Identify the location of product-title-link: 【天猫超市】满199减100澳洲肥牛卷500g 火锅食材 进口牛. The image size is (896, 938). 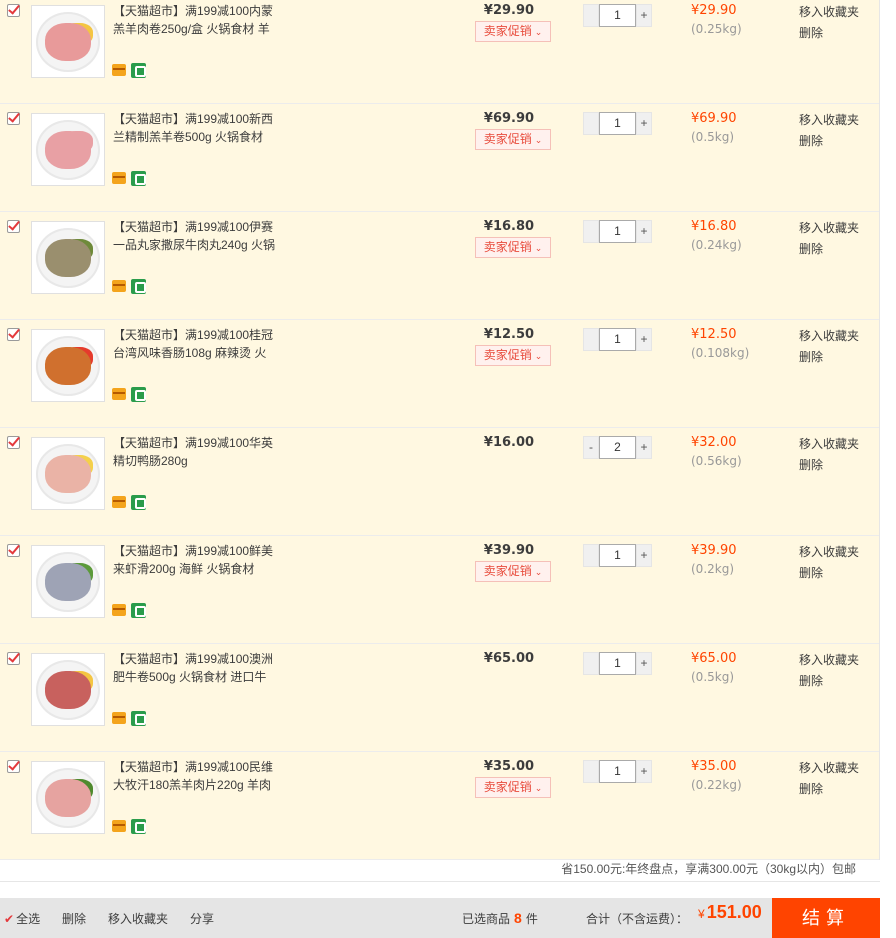
(199, 668).